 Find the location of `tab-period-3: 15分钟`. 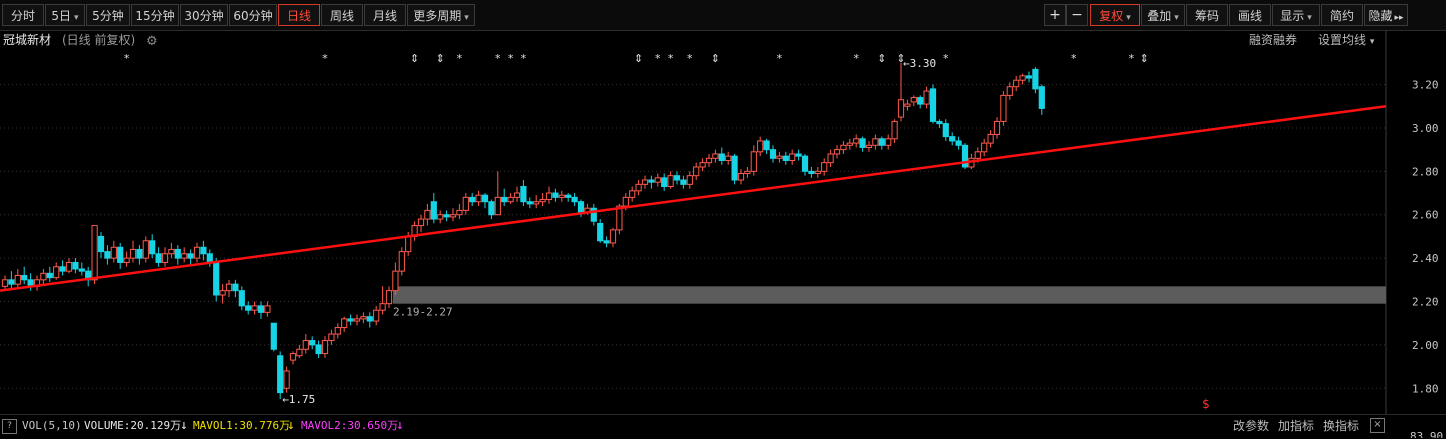

tab-period-3: 15分钟 is located at coordinates (155, 15).